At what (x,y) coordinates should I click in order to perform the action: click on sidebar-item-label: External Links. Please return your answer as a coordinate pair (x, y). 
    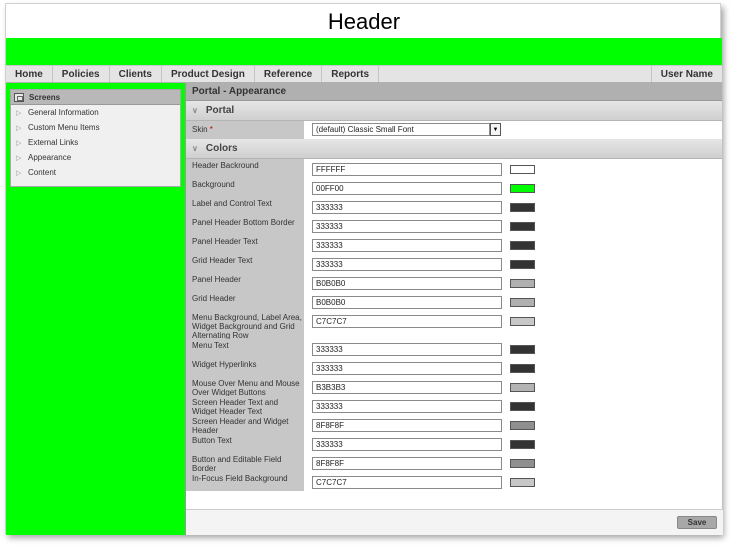
    Looking at the image, I should click on (53, 142).